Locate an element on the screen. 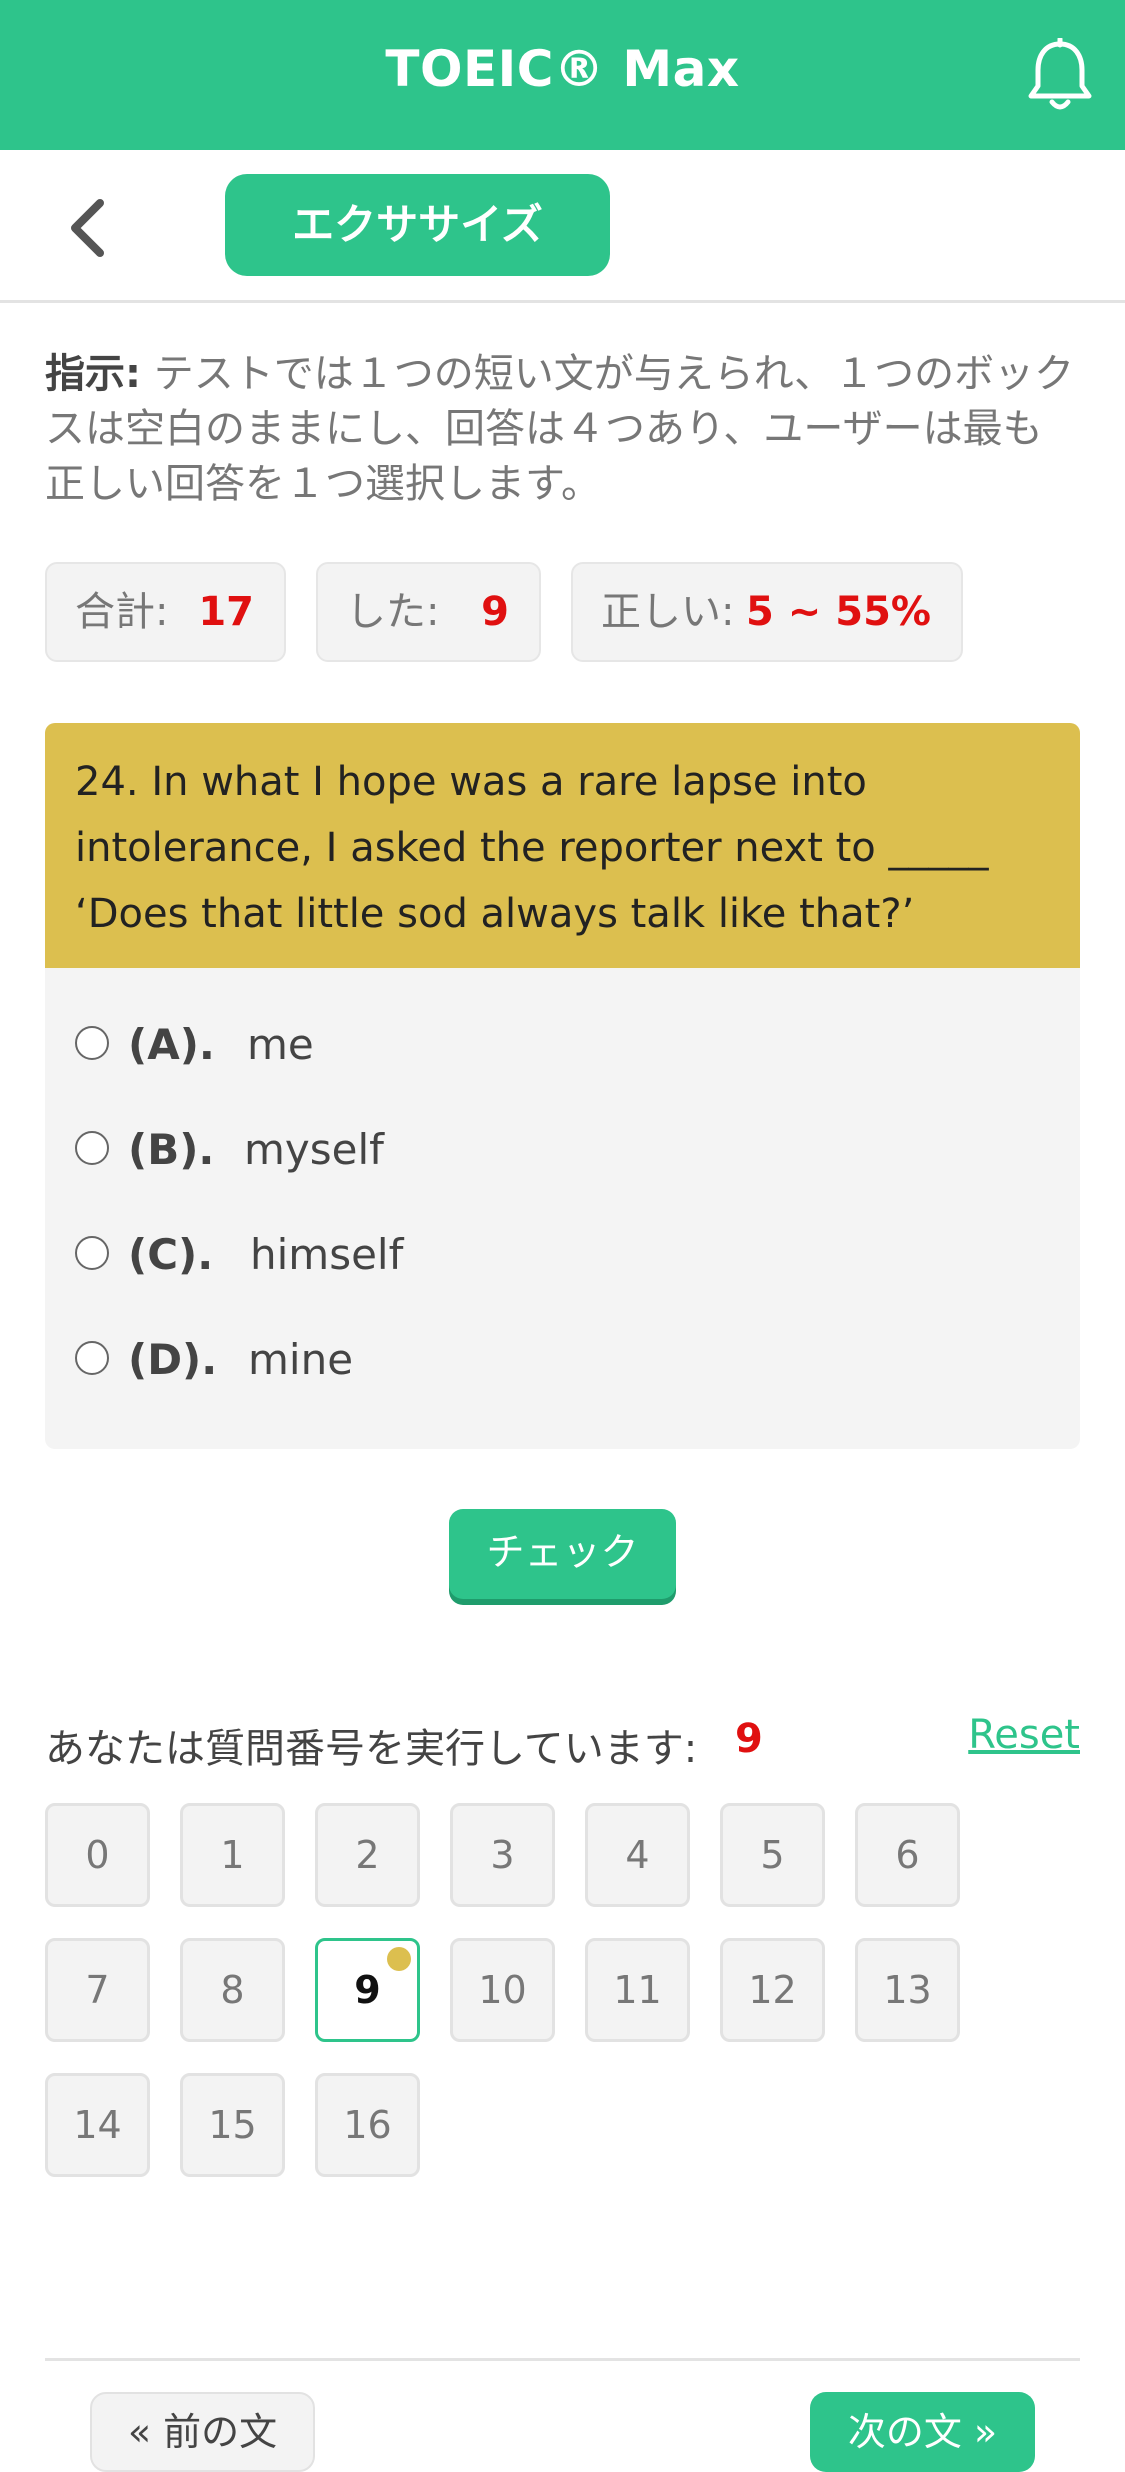 The height and width of the screenshot is (2472, 1125). stat-correct: 正しい: 5 ~ 55% is located at coordinates (767, 612).